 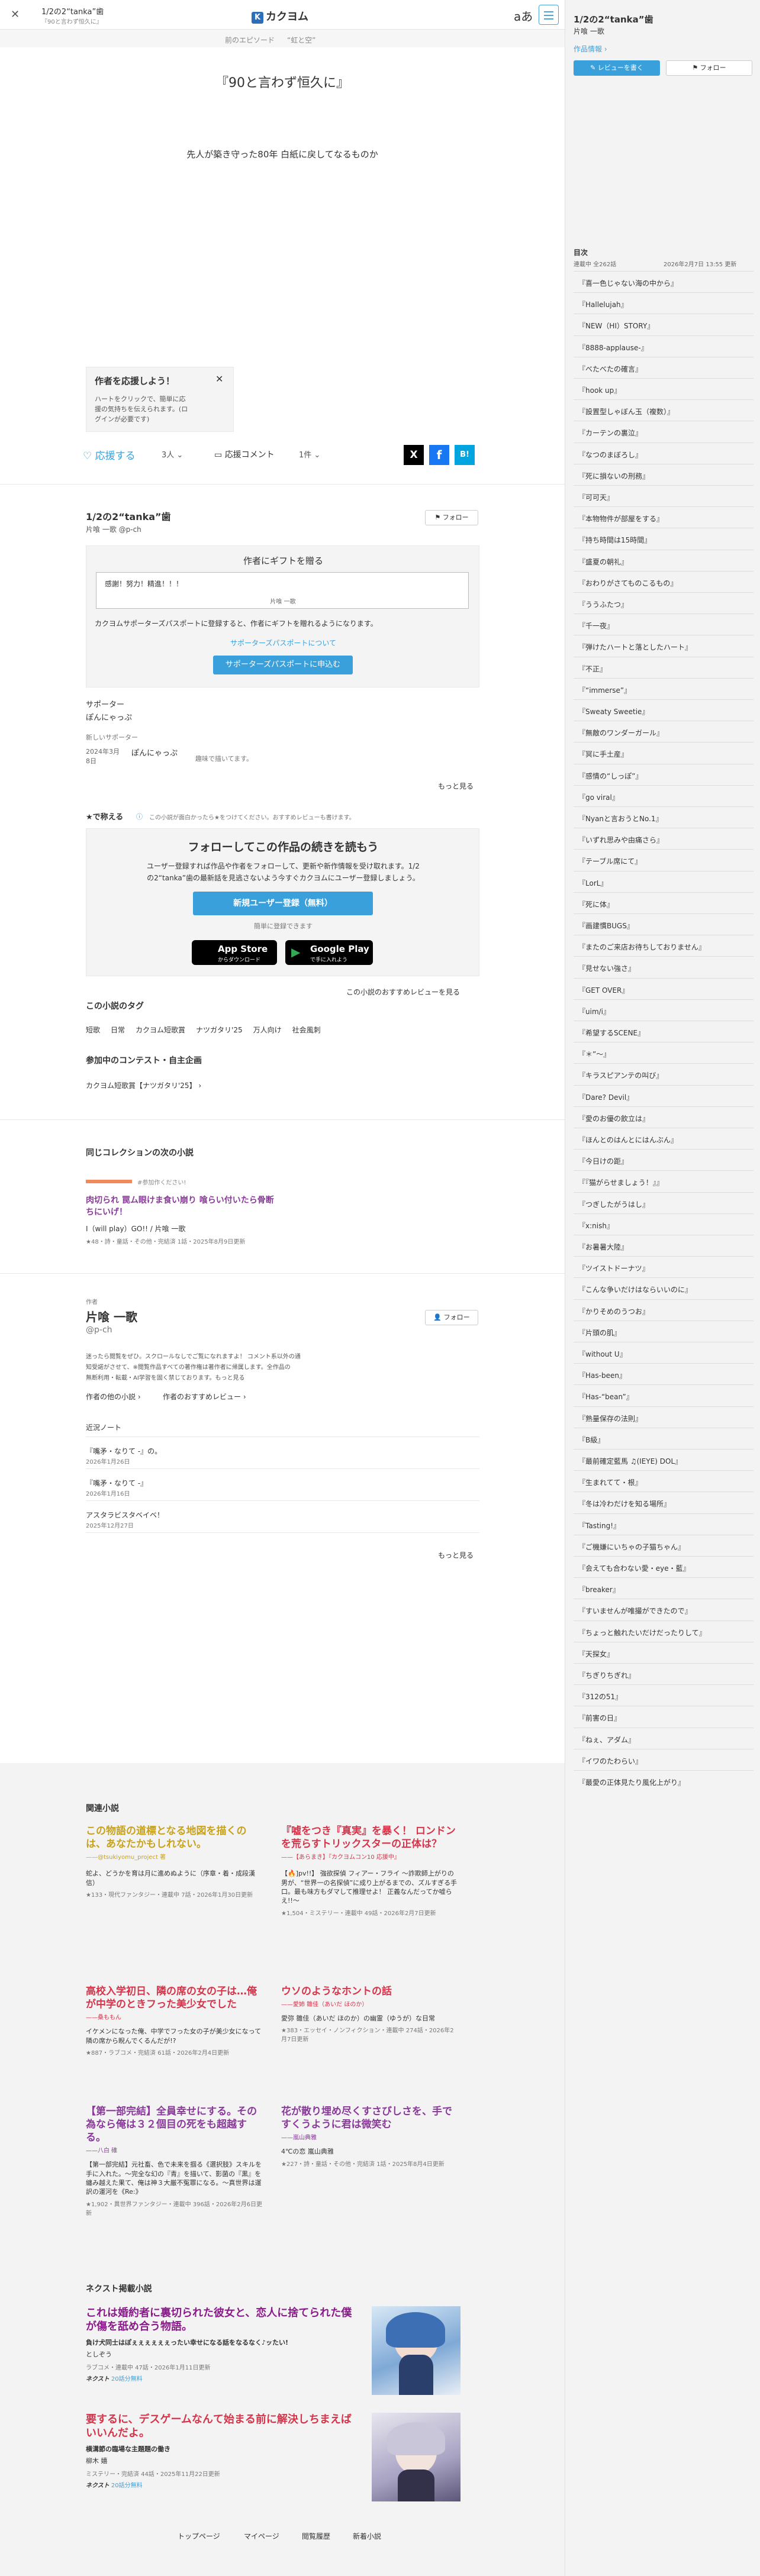 What do you see at coordinates (234, 953) in the screenshot?
I see `app-store-button: App Store からダウンロード` at bounding box center [234, 953].